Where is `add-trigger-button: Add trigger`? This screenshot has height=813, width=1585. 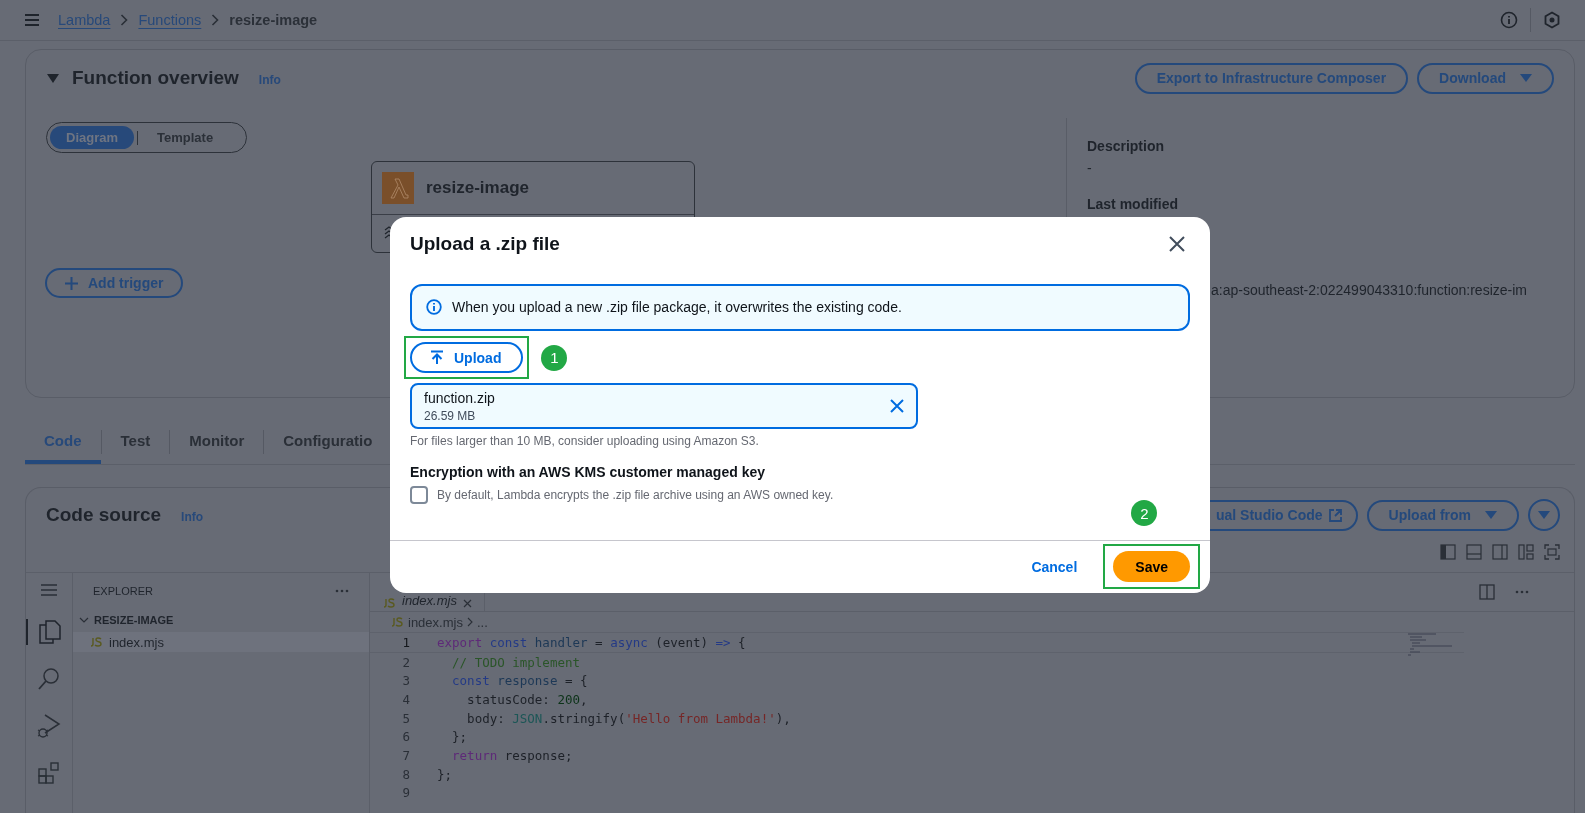 add-trigger-button: Add trigger is located at coordinates (114, 283).